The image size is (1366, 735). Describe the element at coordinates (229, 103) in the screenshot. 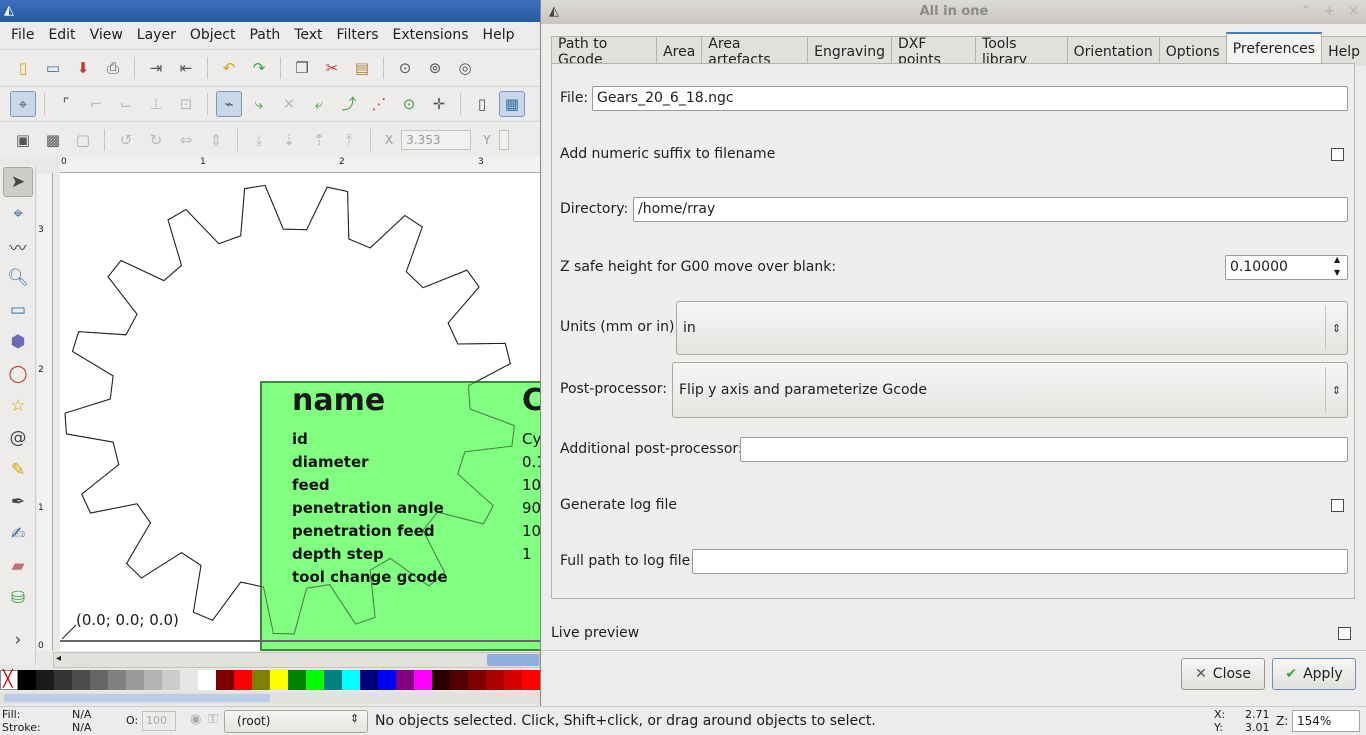

I see `snap-nodes-icon: ⌁` at that location.